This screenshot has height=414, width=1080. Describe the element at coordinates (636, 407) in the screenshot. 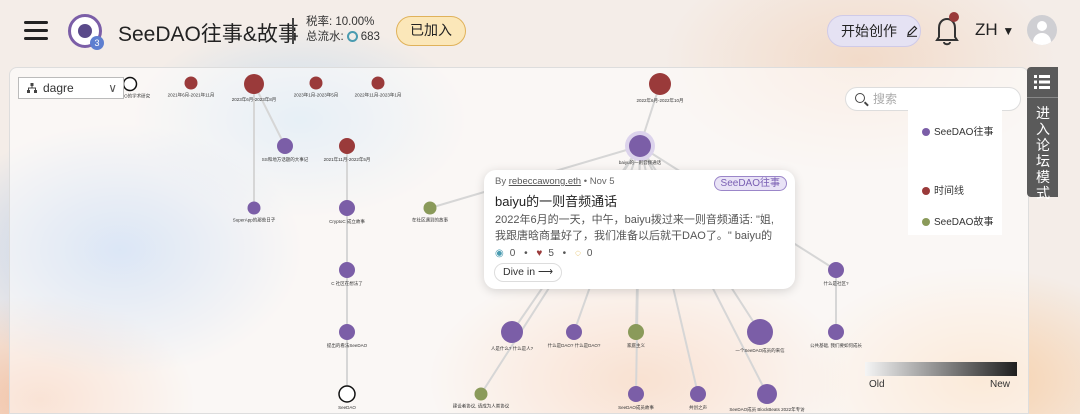

I see `graph-node-label: SeeDAO成员故事` at that location.